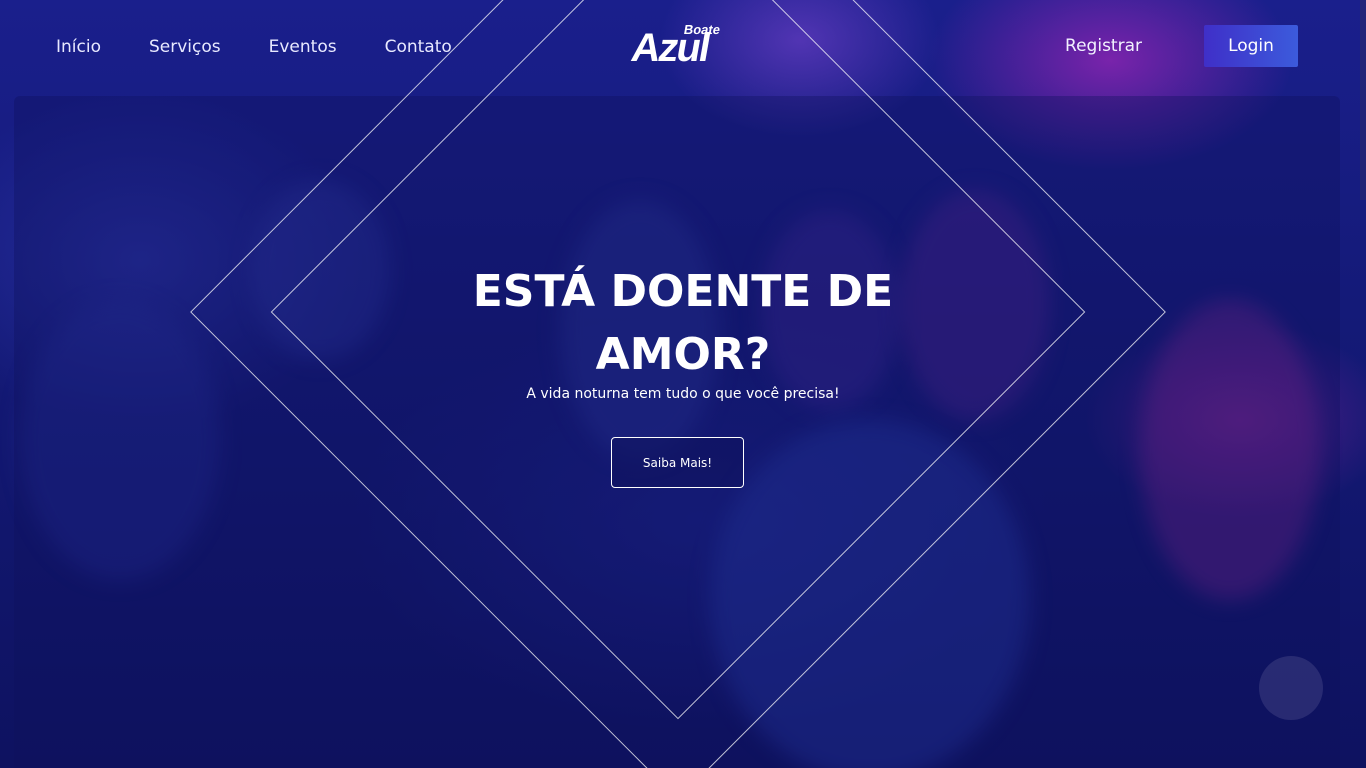 This screenshot has width=1366, height=768. Describe the element at coordinates (1363, 100) in the screenshot. I see `scrollbar-thumb` at that location.